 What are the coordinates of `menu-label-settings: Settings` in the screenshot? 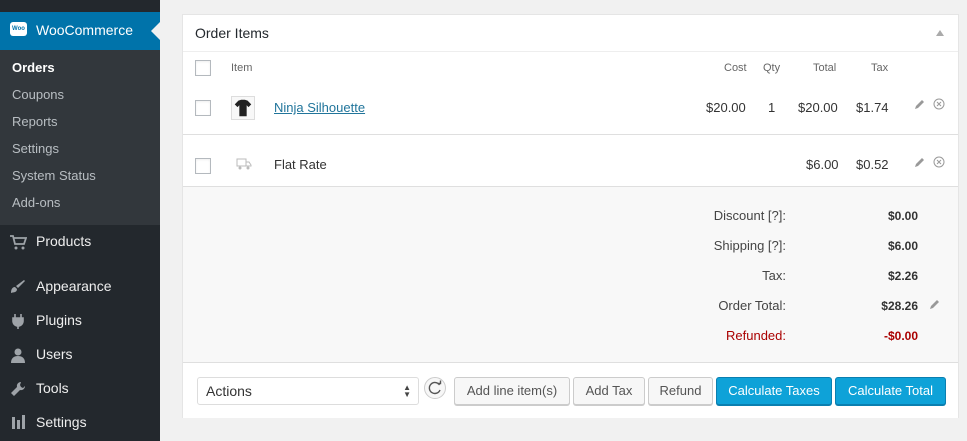 It's located at (61, 422).